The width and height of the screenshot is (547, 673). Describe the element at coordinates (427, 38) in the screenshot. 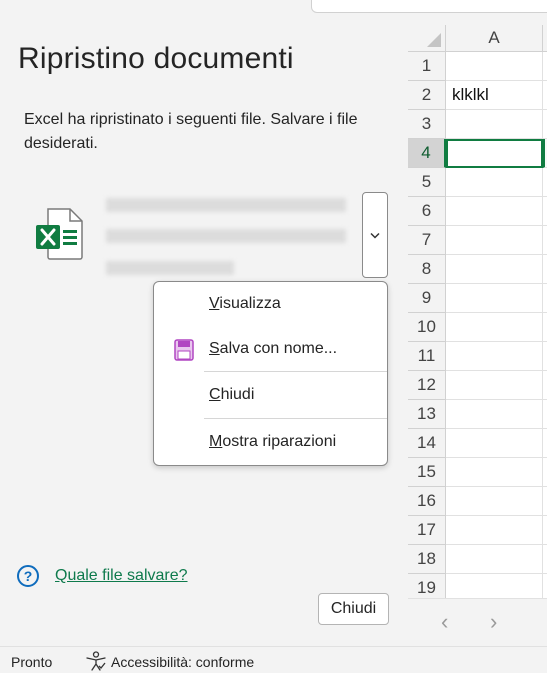

I see `select-all-corner` at that location.